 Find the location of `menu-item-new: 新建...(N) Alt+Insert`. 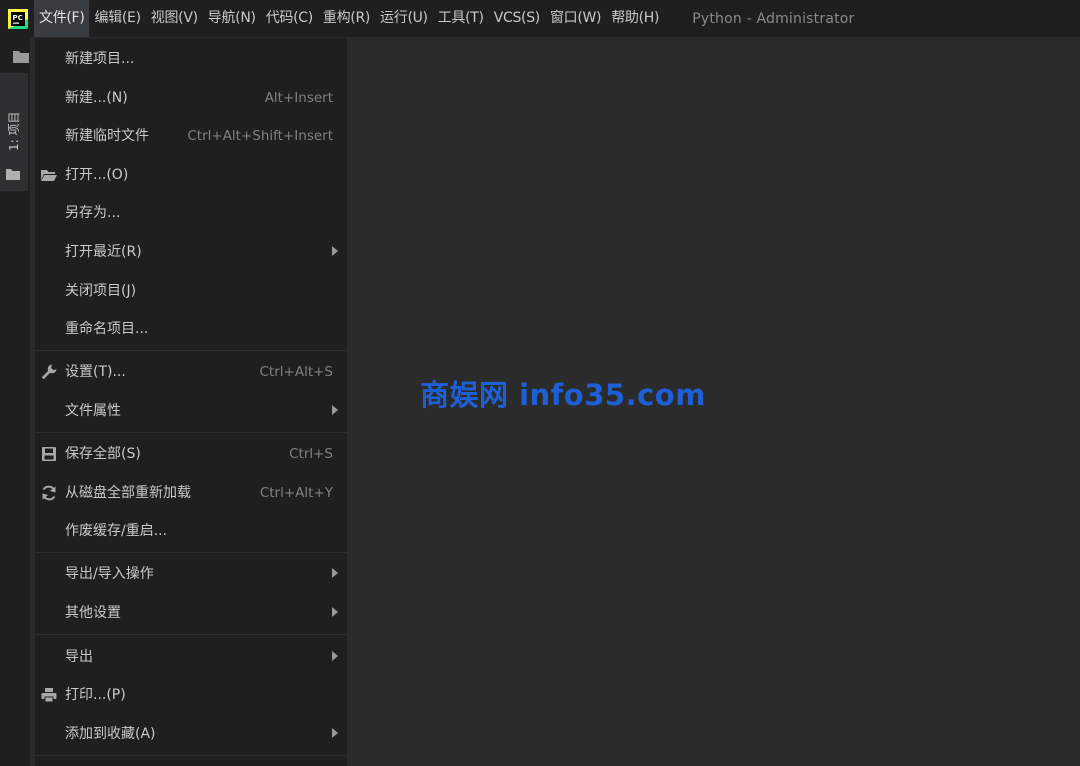

menu-item-new: 新建...(N) Alt+Insert is located at coordinates (191, 98).